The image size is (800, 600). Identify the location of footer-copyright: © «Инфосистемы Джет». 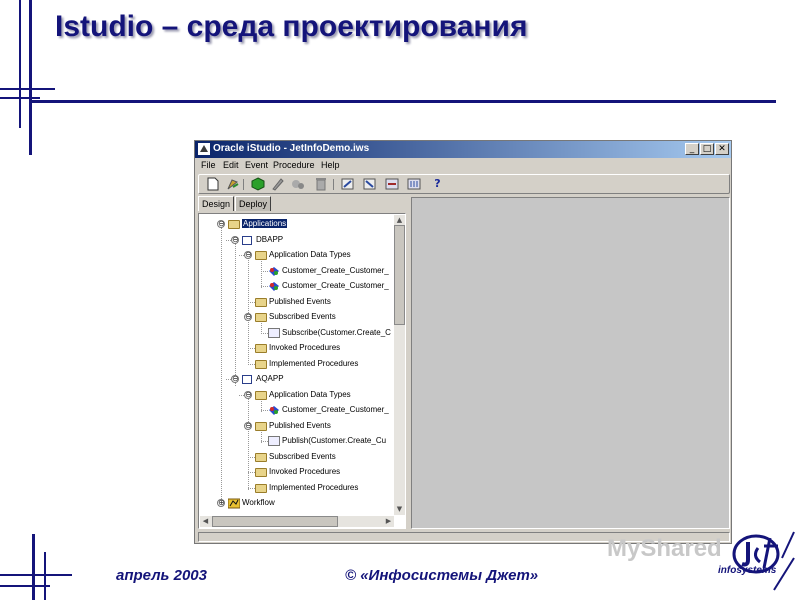
(442, 575).